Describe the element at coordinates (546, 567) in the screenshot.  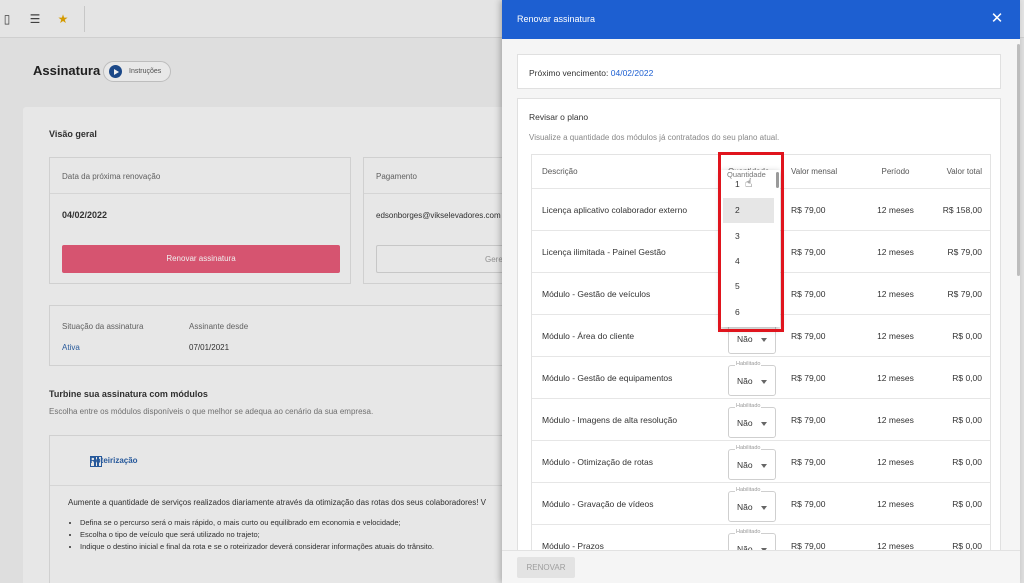
I see `renew-button: RENOVAR` at that location.